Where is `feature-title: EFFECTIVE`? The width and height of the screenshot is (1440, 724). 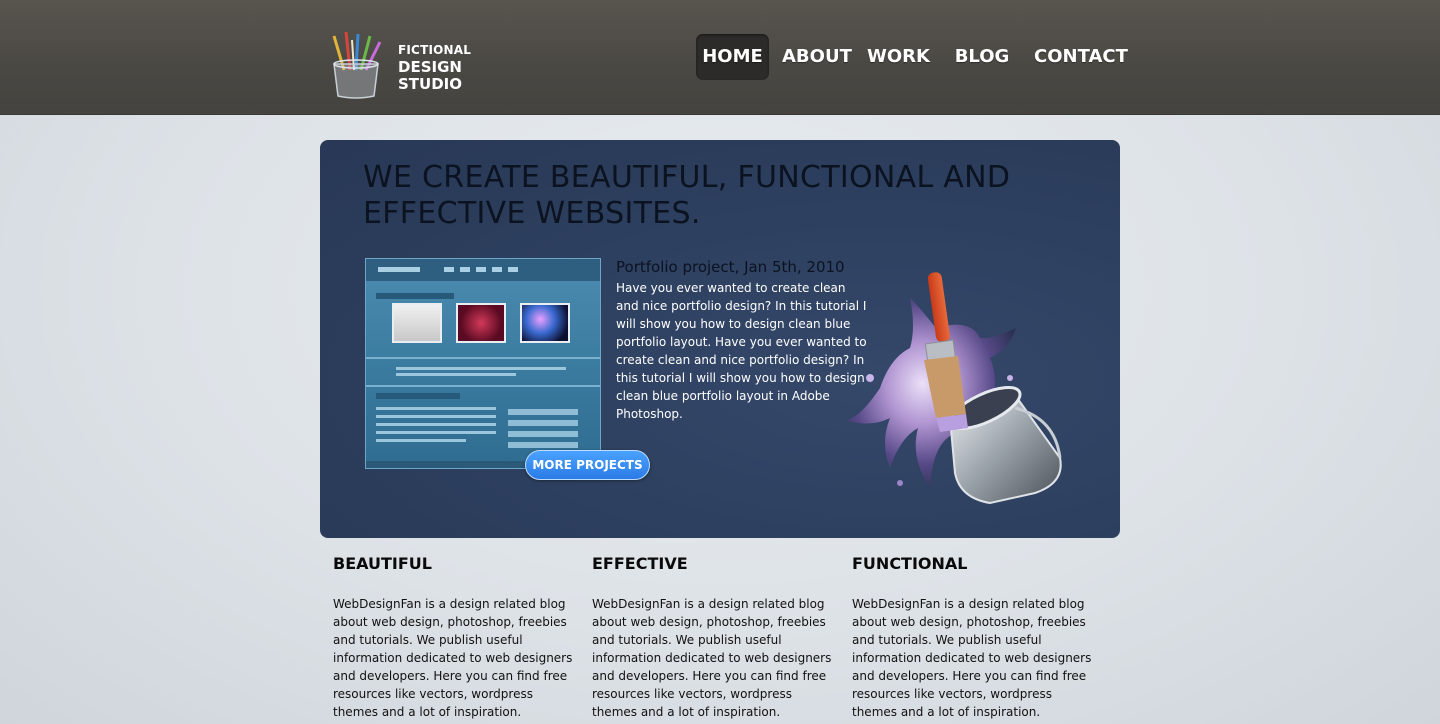 feature-title: EFFECTIVE is located at coordinates (640, 563).